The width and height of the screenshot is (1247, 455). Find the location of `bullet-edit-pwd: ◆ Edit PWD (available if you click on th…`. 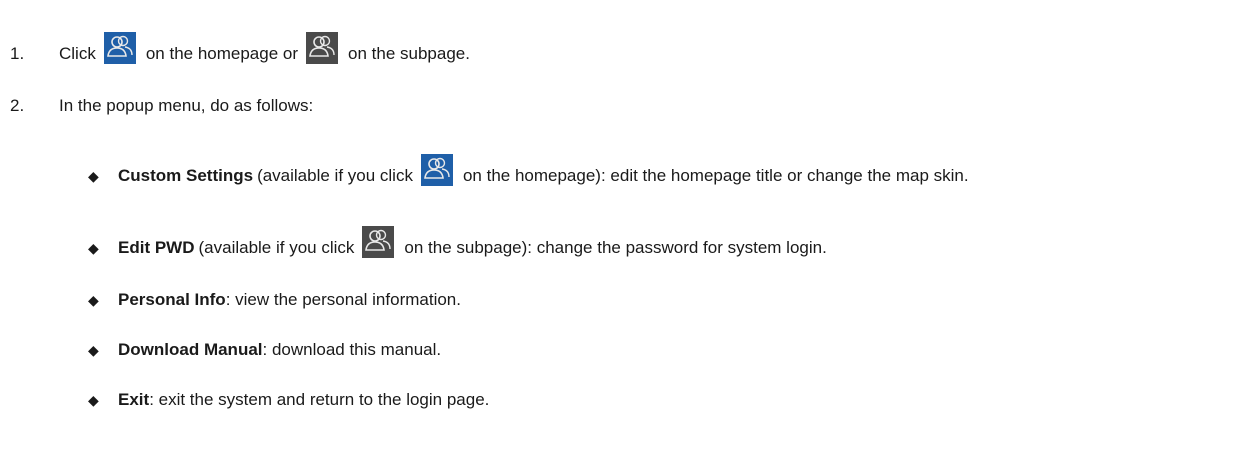

bullet-edit-pwd: ◆ Edit PWD (available if you click on th… is located at coordinates (457, 245).